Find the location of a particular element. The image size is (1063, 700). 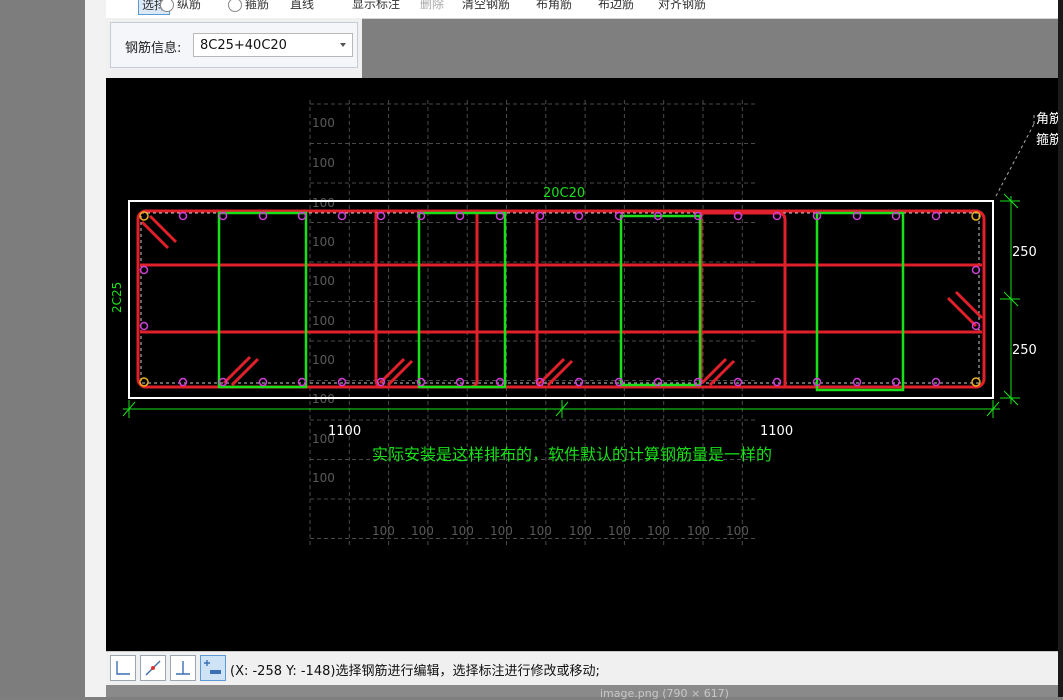

snap-line-icon is located at coordinates (153, 668).